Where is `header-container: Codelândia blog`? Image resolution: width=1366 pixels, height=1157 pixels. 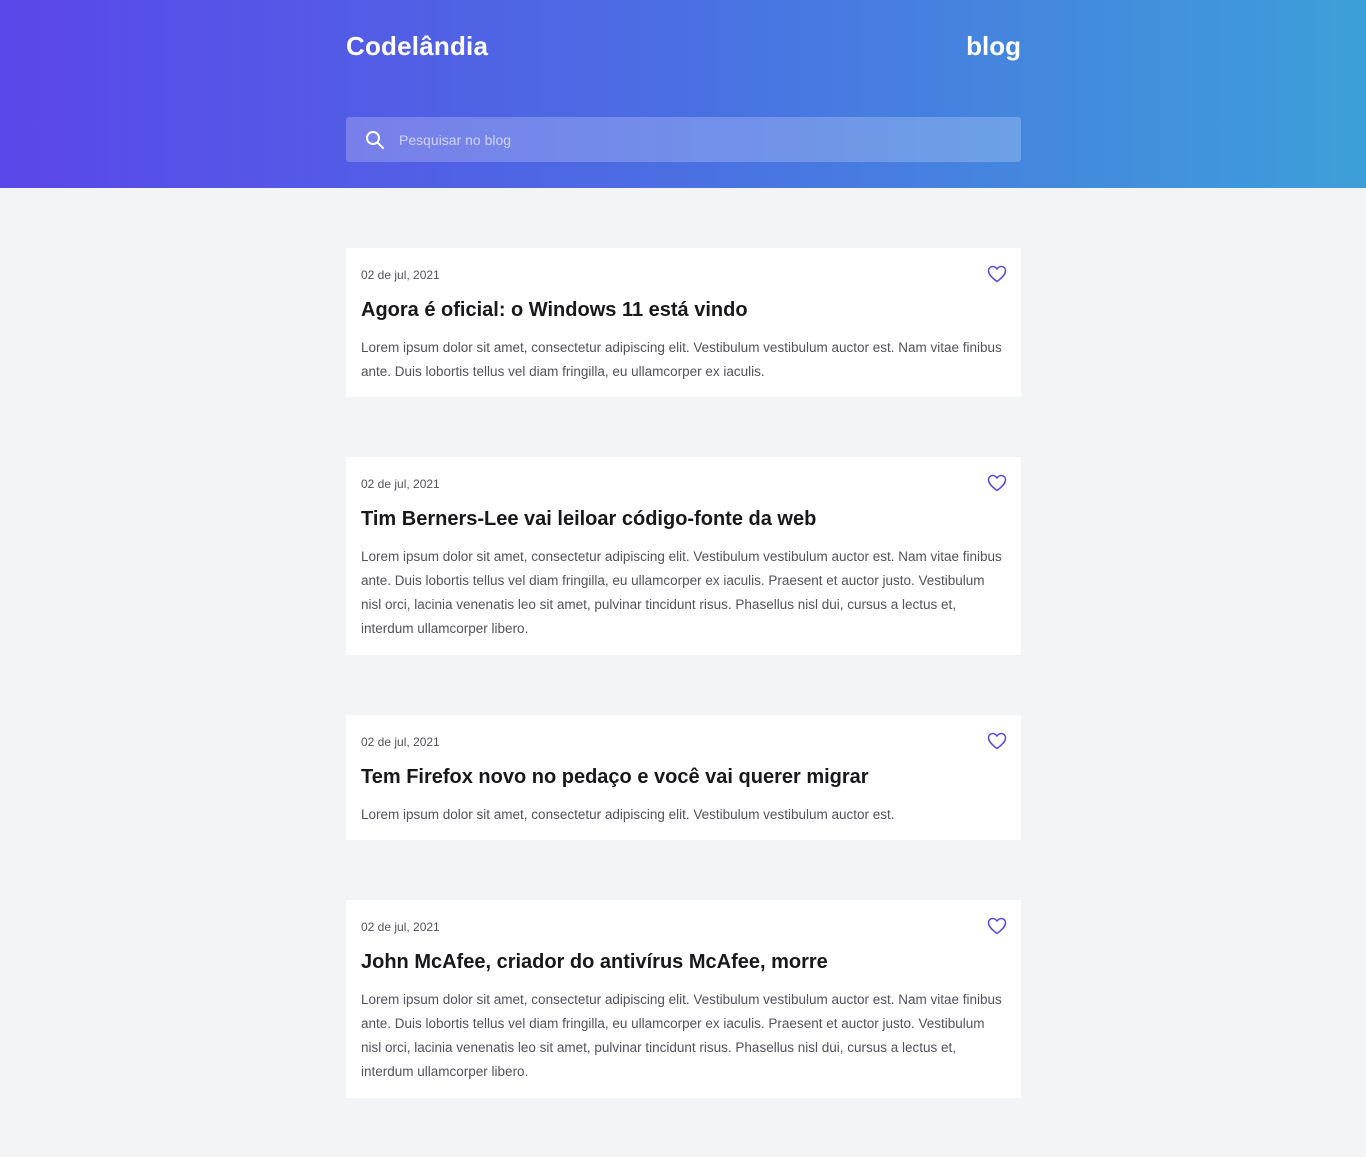
header-container: Codelândia blog is located at coordinates (683, 94).